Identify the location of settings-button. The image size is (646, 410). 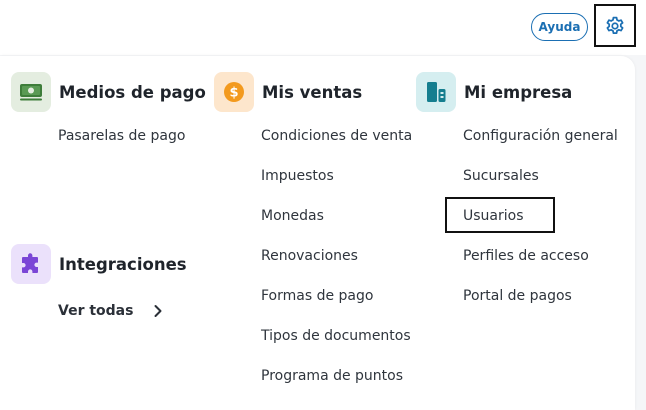
(615, 25).